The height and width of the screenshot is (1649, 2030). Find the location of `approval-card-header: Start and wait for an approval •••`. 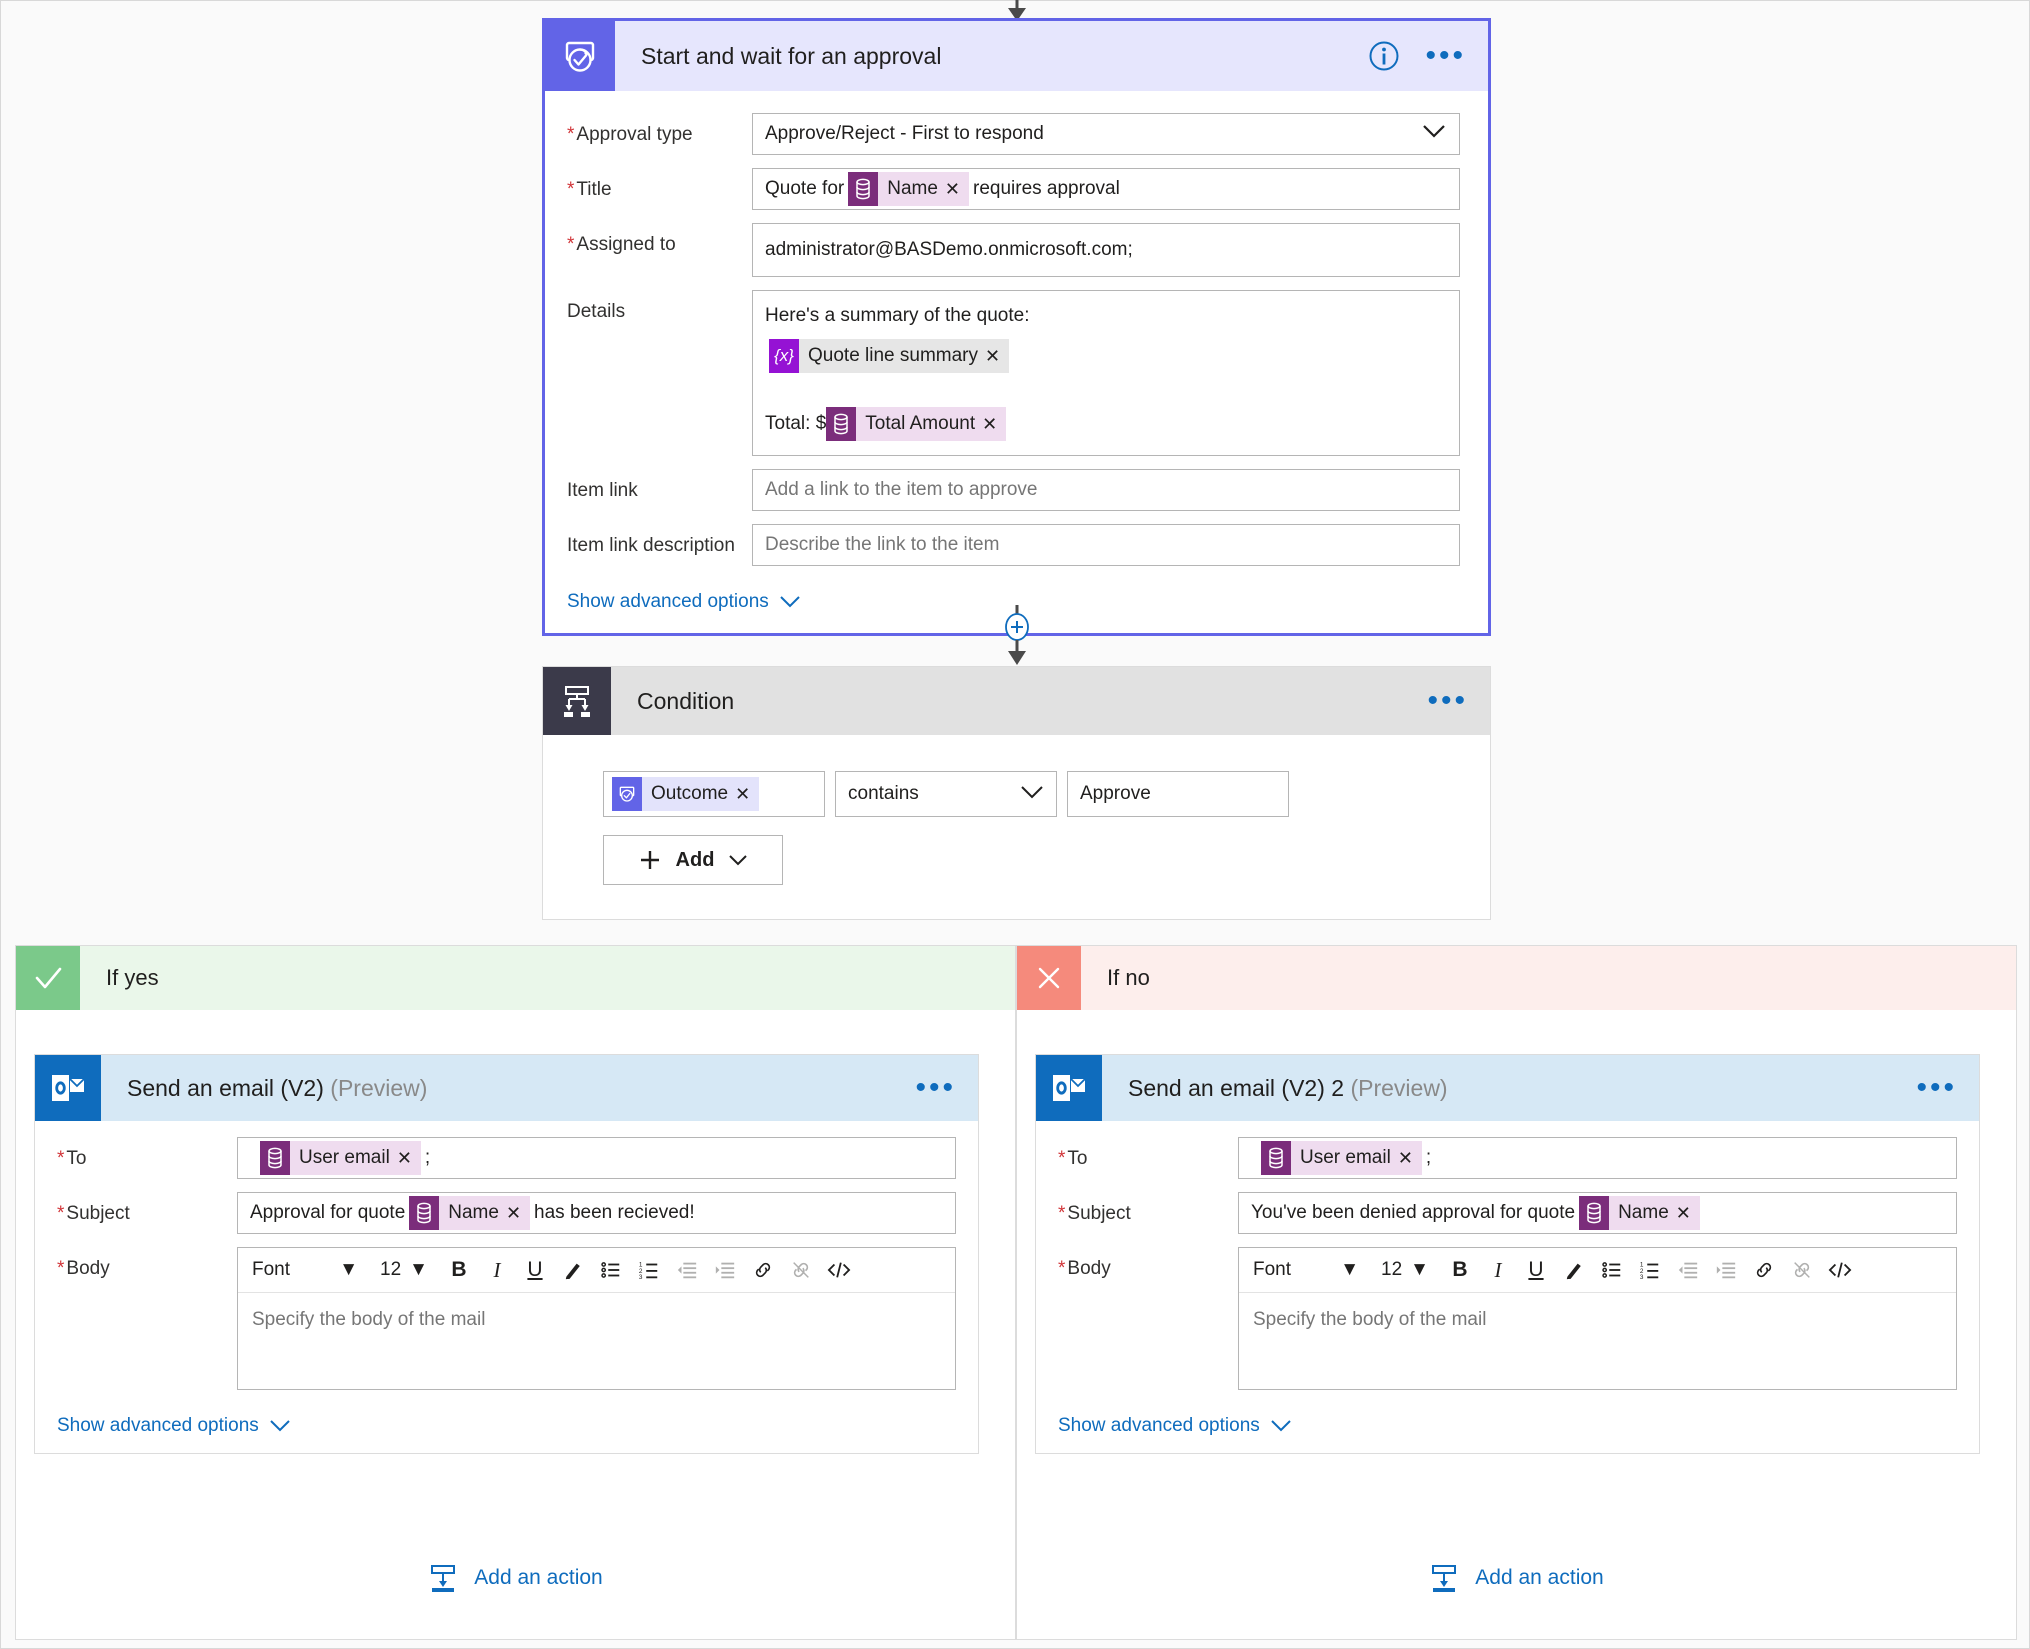

approval-card-header: Start and wait for an approval ••• is located at coordinates (1016, 56).